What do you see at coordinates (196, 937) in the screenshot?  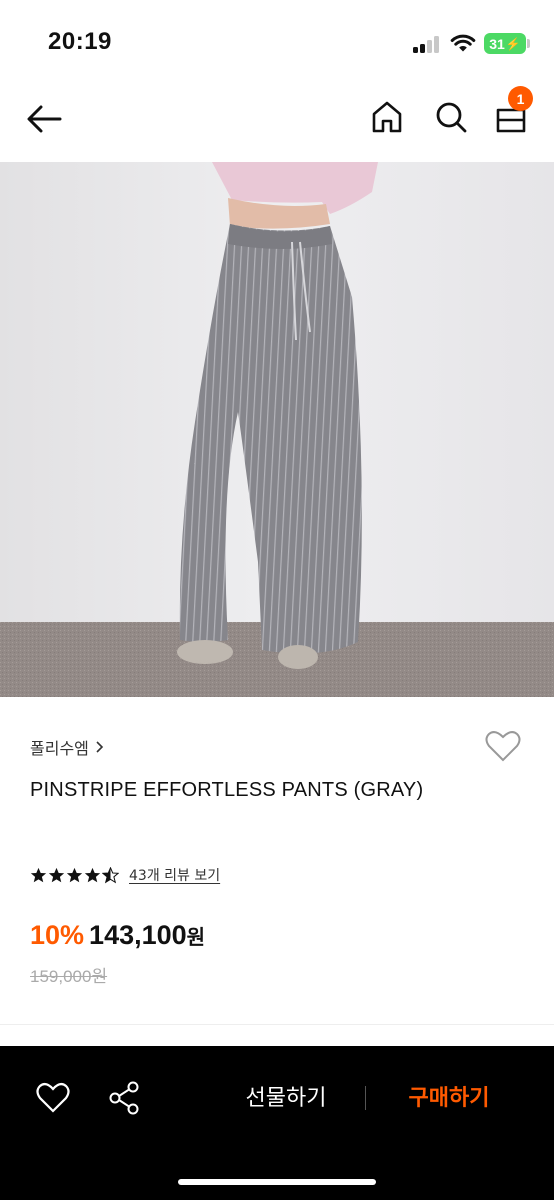 I see `sale-price-unit: 원` at bounding box center [196, 937].